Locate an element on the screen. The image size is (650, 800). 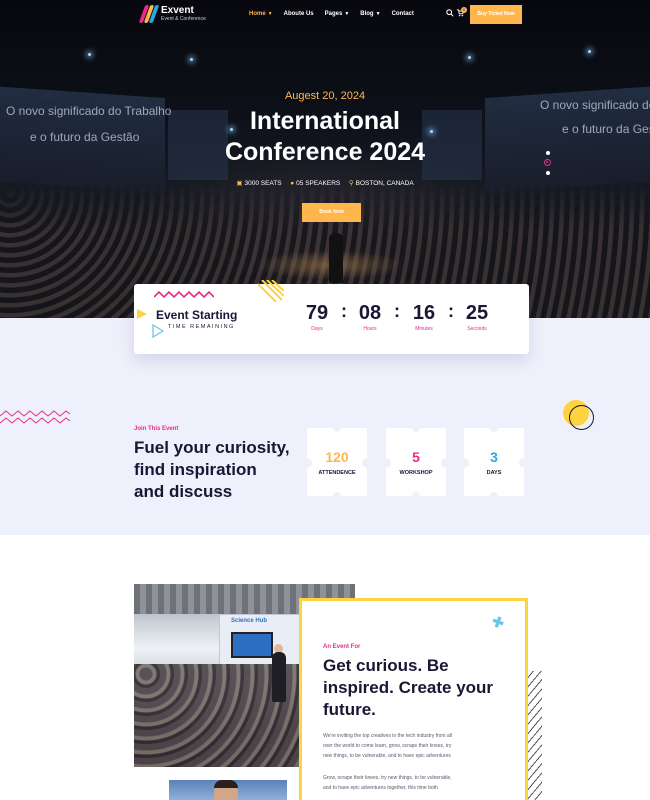
location-pin-icon: ⚲ is located at coordinates (351, 183).